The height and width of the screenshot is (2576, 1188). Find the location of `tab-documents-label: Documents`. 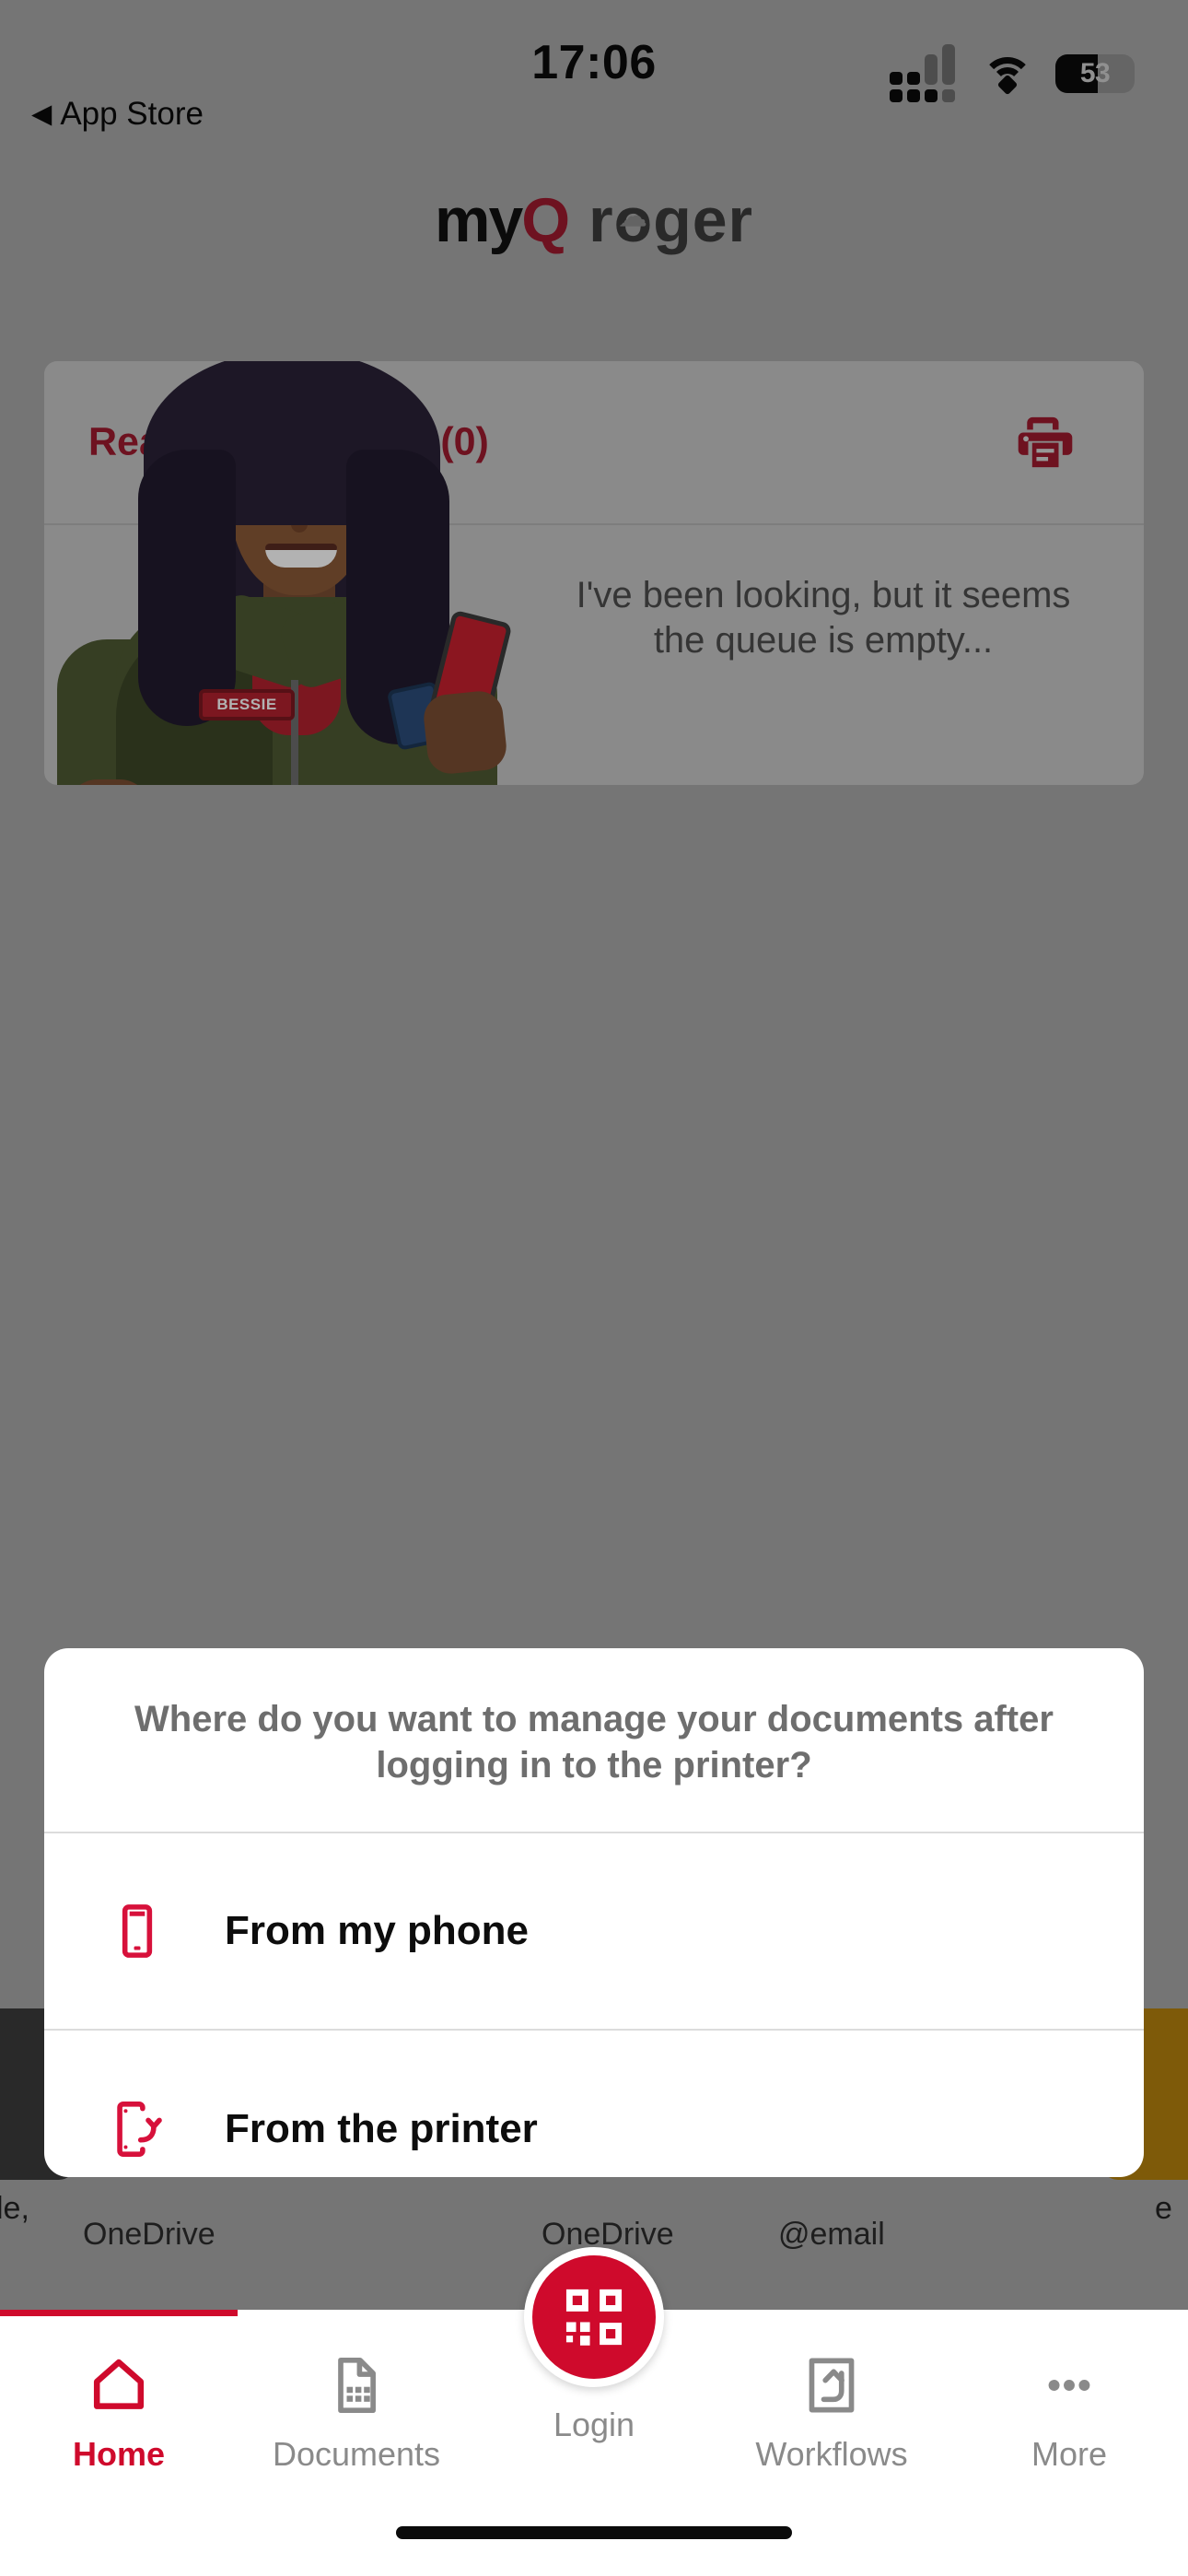

tab-documents-label: Documents is located at coordinates (356, 2454).